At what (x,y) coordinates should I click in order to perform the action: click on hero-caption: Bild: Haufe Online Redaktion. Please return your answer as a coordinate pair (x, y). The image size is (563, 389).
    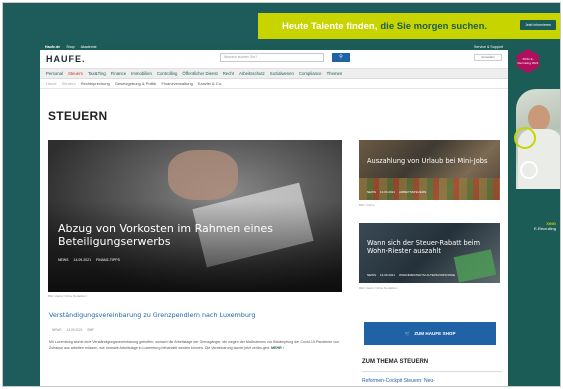
    Looking at the image, I should click on (67, 296).